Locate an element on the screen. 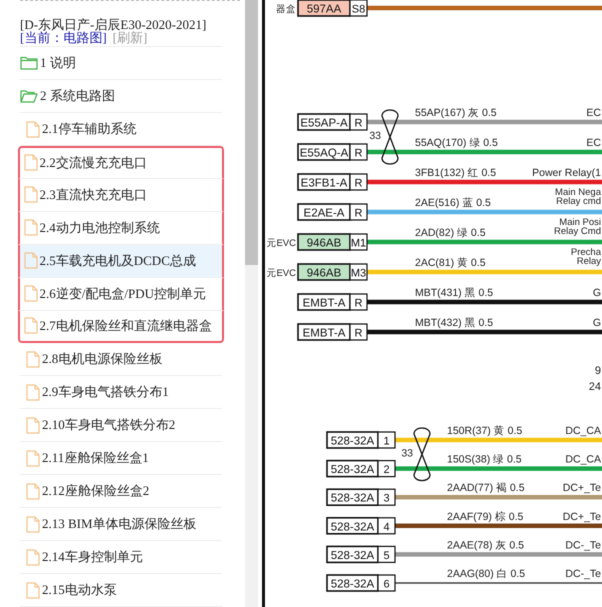 The width and height of the screenshot is (602, 607). pin-tag: 1 is located at coordinates (386, 440).